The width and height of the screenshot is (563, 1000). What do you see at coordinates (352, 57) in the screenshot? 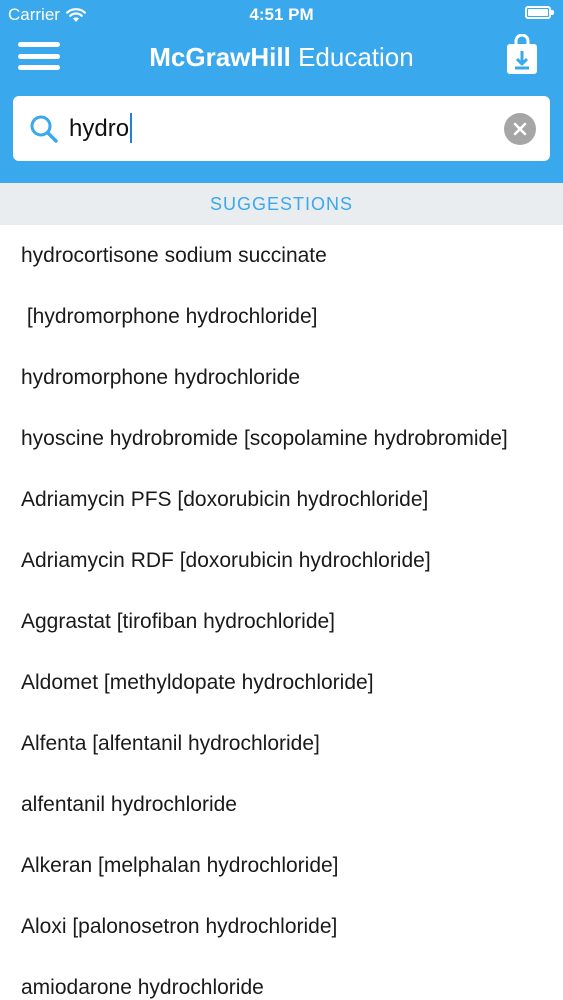
I see `brand-regular: Education` at bounding box center [352, 57].